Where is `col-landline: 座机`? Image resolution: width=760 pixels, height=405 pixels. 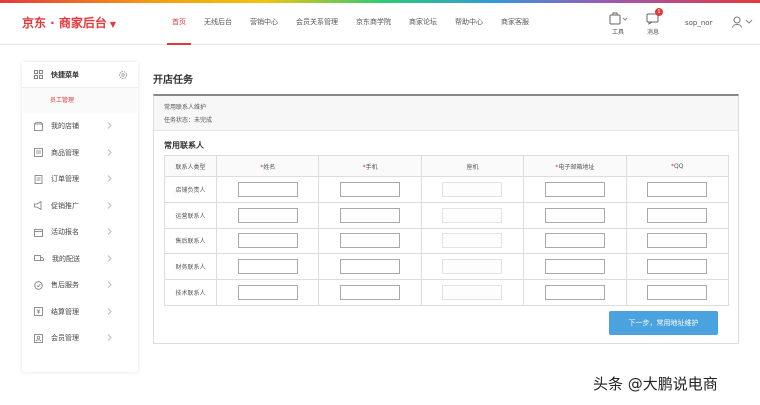 col-landline: 座机 is located at coordinates (472, 166).